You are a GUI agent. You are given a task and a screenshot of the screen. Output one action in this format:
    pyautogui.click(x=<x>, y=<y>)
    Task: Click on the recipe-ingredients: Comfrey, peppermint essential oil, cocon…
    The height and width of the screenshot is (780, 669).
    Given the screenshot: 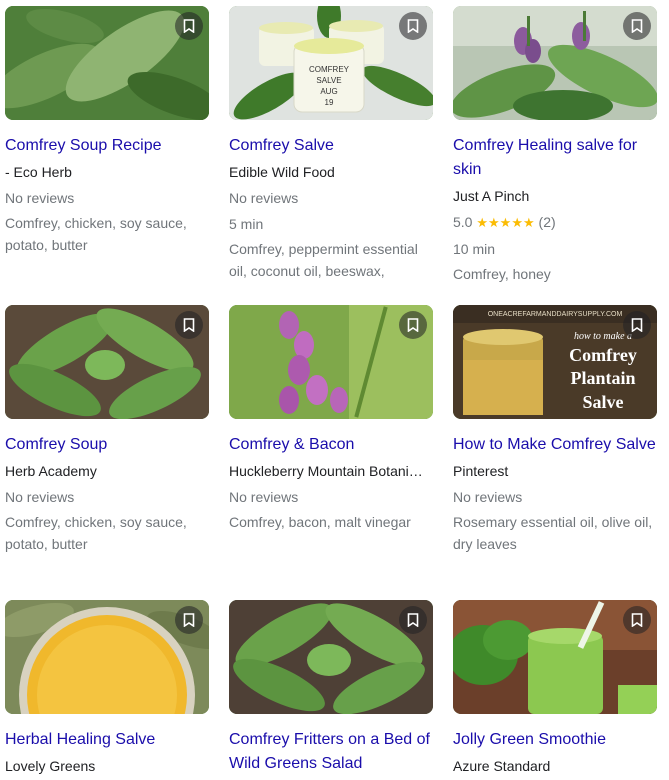 What is the action you would take?
    pyautogui.click(x=323, y=260)
    